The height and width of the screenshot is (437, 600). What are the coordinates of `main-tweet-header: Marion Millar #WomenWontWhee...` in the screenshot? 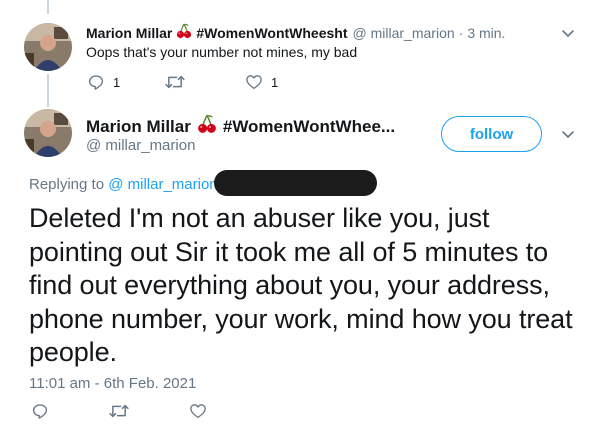 It's located at (240, 126).